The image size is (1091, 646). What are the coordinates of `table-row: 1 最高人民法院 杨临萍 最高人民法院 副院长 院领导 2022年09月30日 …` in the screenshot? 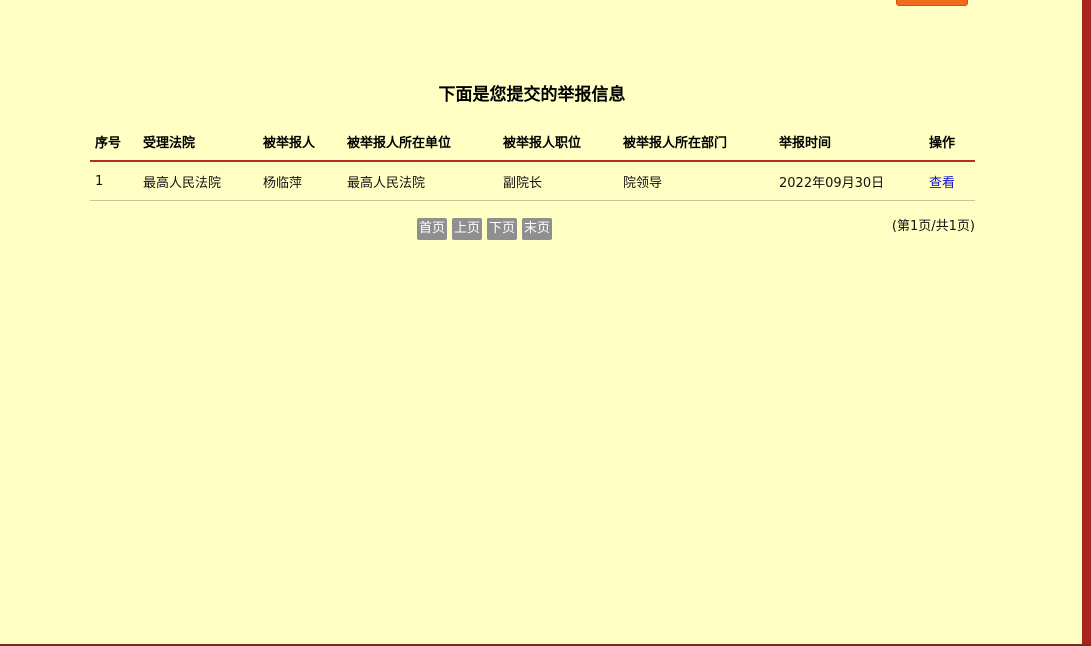 It's located at (532, 181).